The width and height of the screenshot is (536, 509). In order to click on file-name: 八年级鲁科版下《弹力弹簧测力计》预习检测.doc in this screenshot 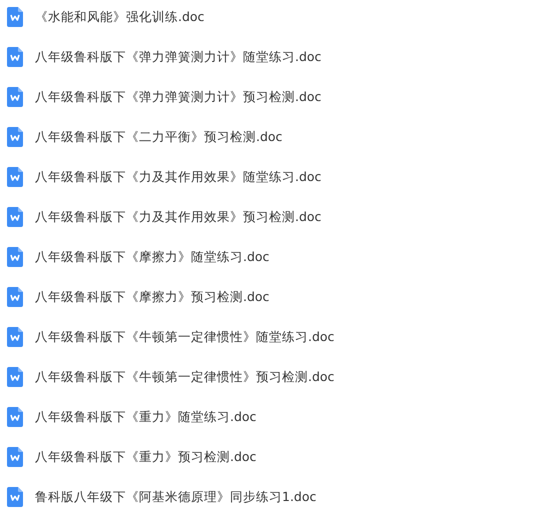, I will do `click(178, 97)`.